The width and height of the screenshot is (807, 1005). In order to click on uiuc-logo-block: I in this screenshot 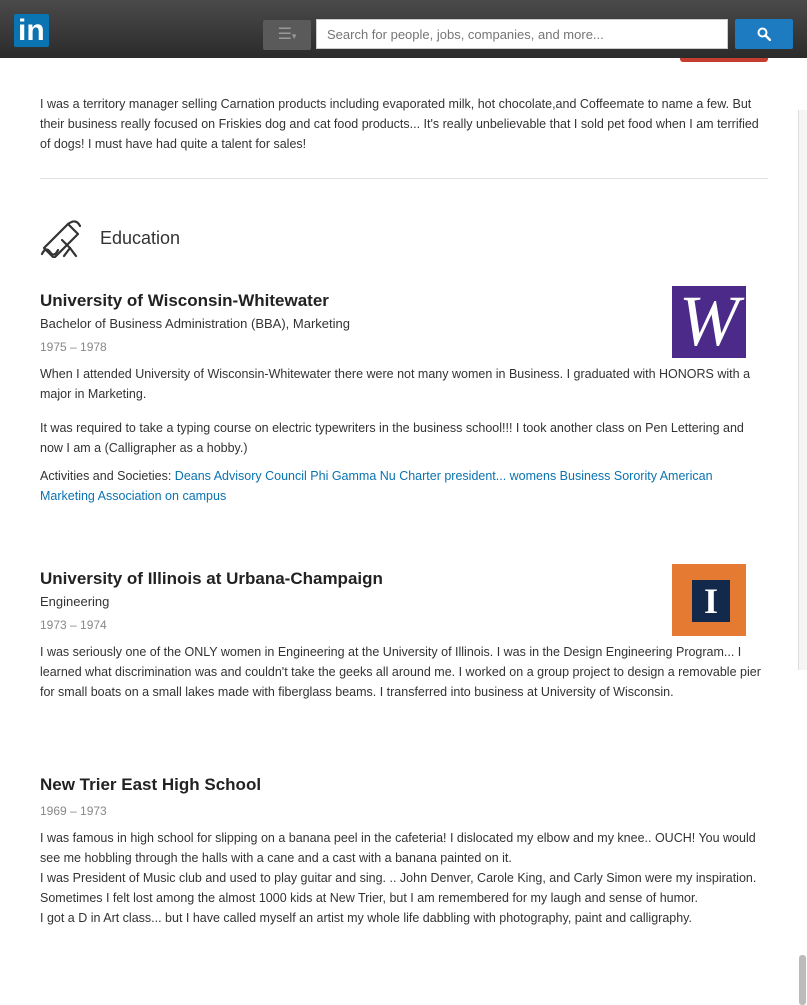, I will do `click(711, 601)`.